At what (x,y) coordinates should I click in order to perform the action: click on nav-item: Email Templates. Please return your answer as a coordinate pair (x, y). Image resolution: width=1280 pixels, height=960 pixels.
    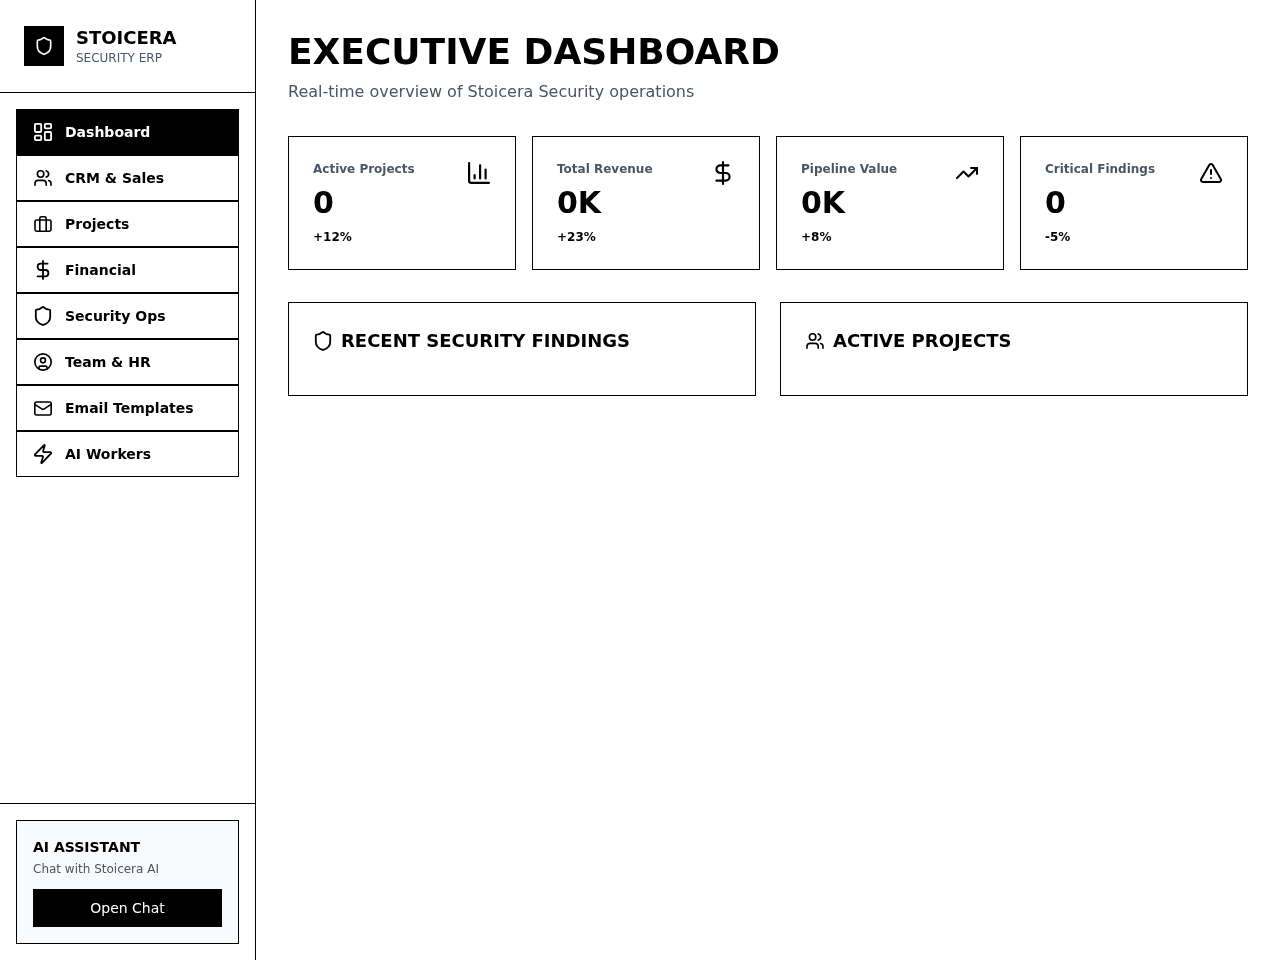
    Looking at the image, I should click on (127, 408).